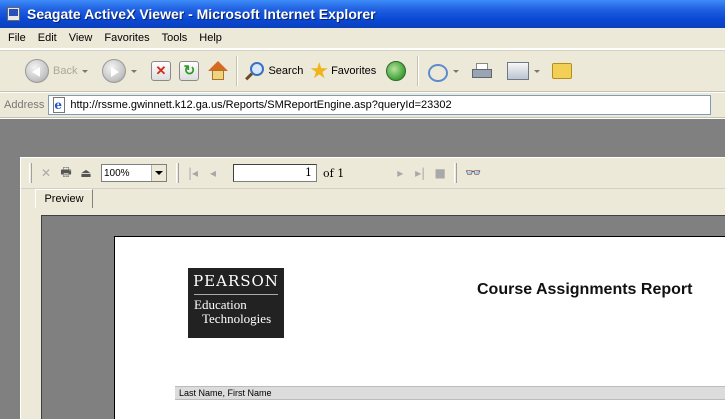  What do you see at coordinates (236, 281) in the screenshot?
I see `logo-name: PEARSON` at bounding box center [236, 281].